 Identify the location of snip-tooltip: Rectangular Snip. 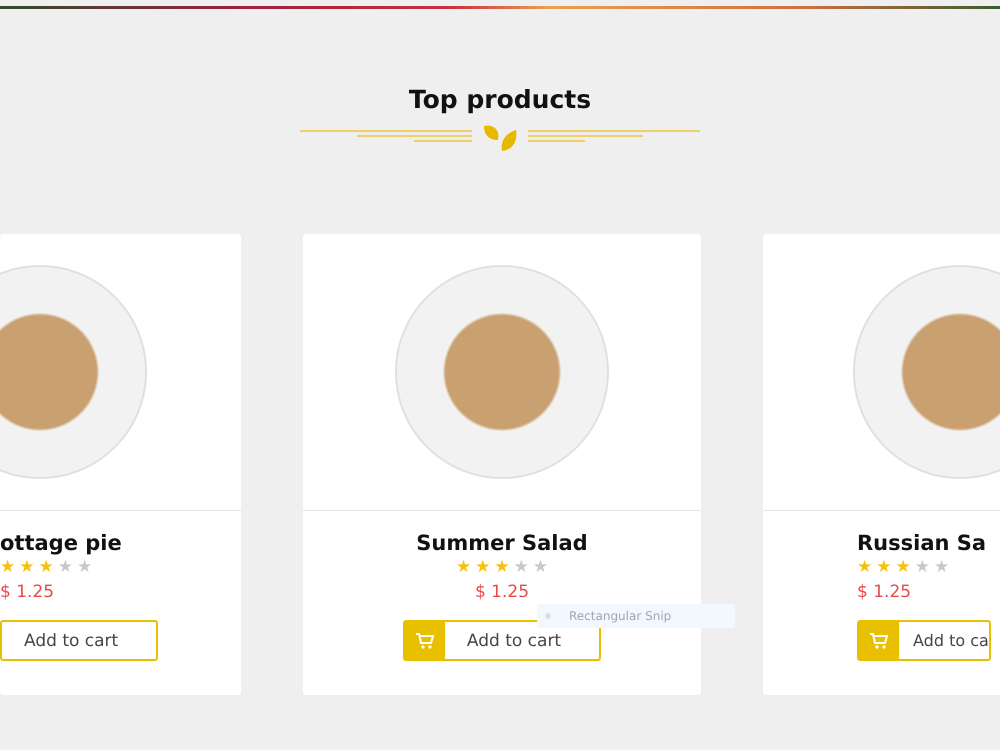
(636, 616).